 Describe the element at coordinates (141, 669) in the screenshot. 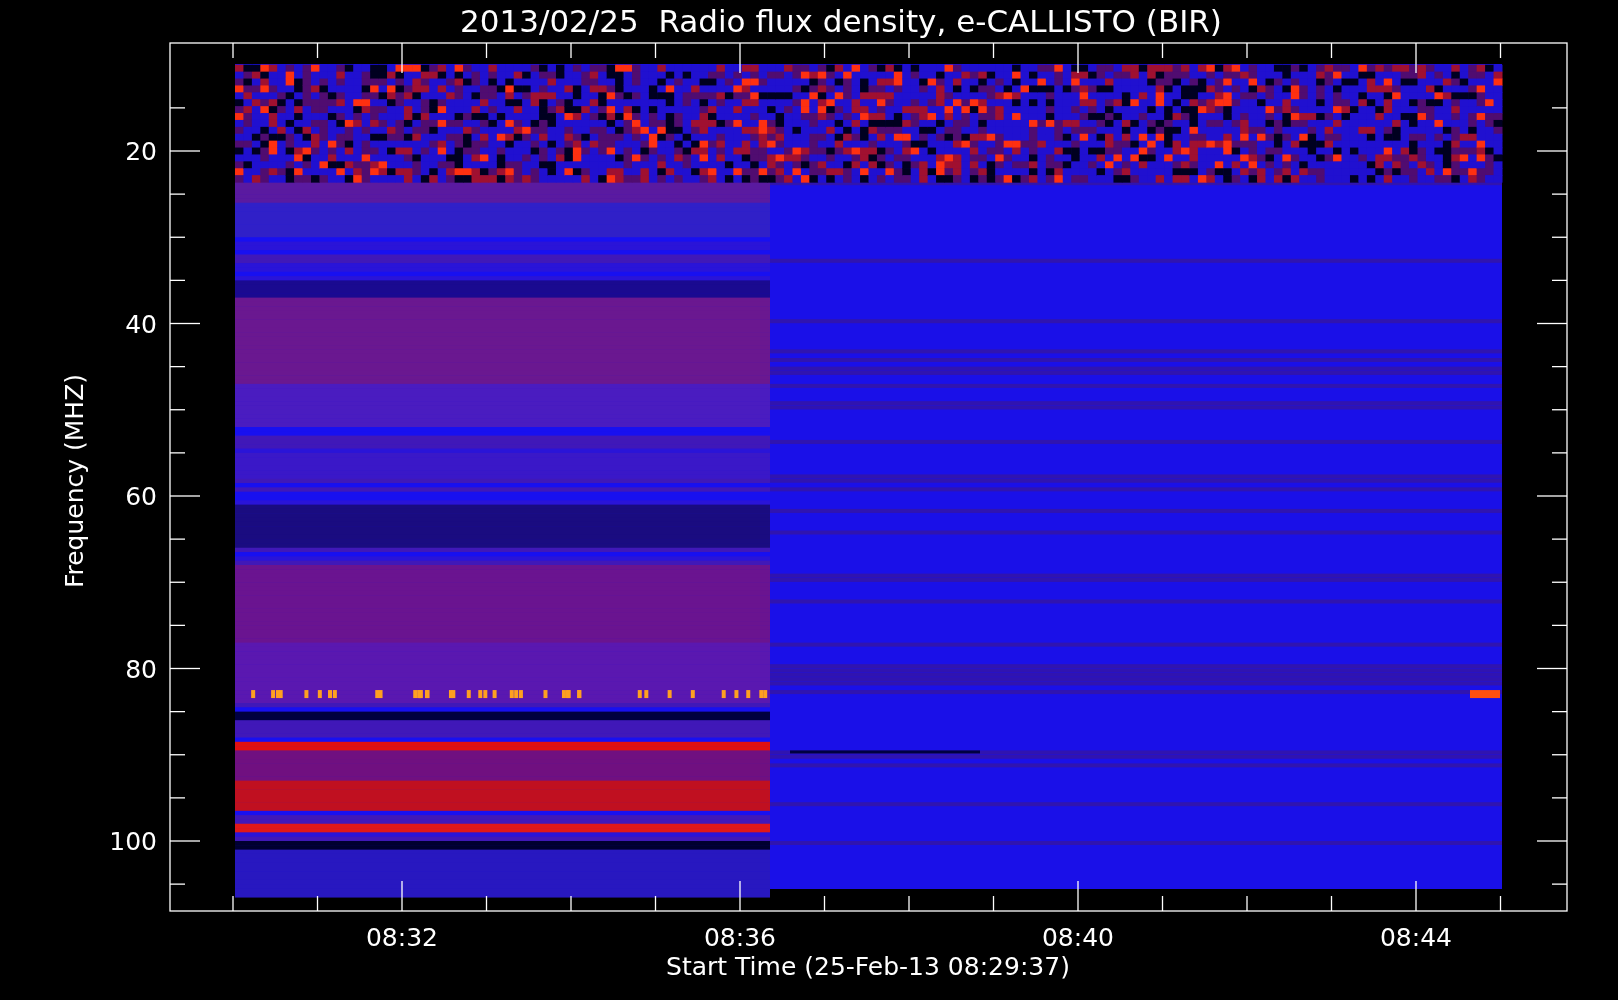

I see `y-tick-label: 80` at that location.